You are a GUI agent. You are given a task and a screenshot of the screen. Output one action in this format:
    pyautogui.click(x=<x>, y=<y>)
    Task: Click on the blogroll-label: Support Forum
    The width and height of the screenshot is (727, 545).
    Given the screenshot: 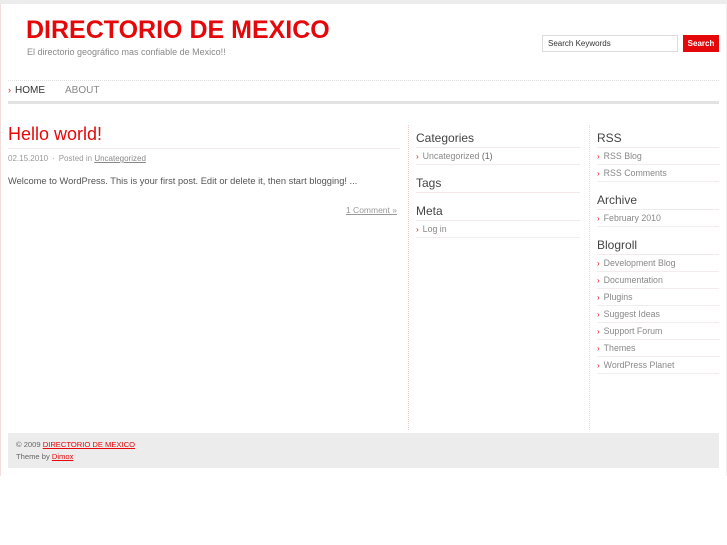 What is the action you would take?
    pyautogui.click(x=633, y=331)
    